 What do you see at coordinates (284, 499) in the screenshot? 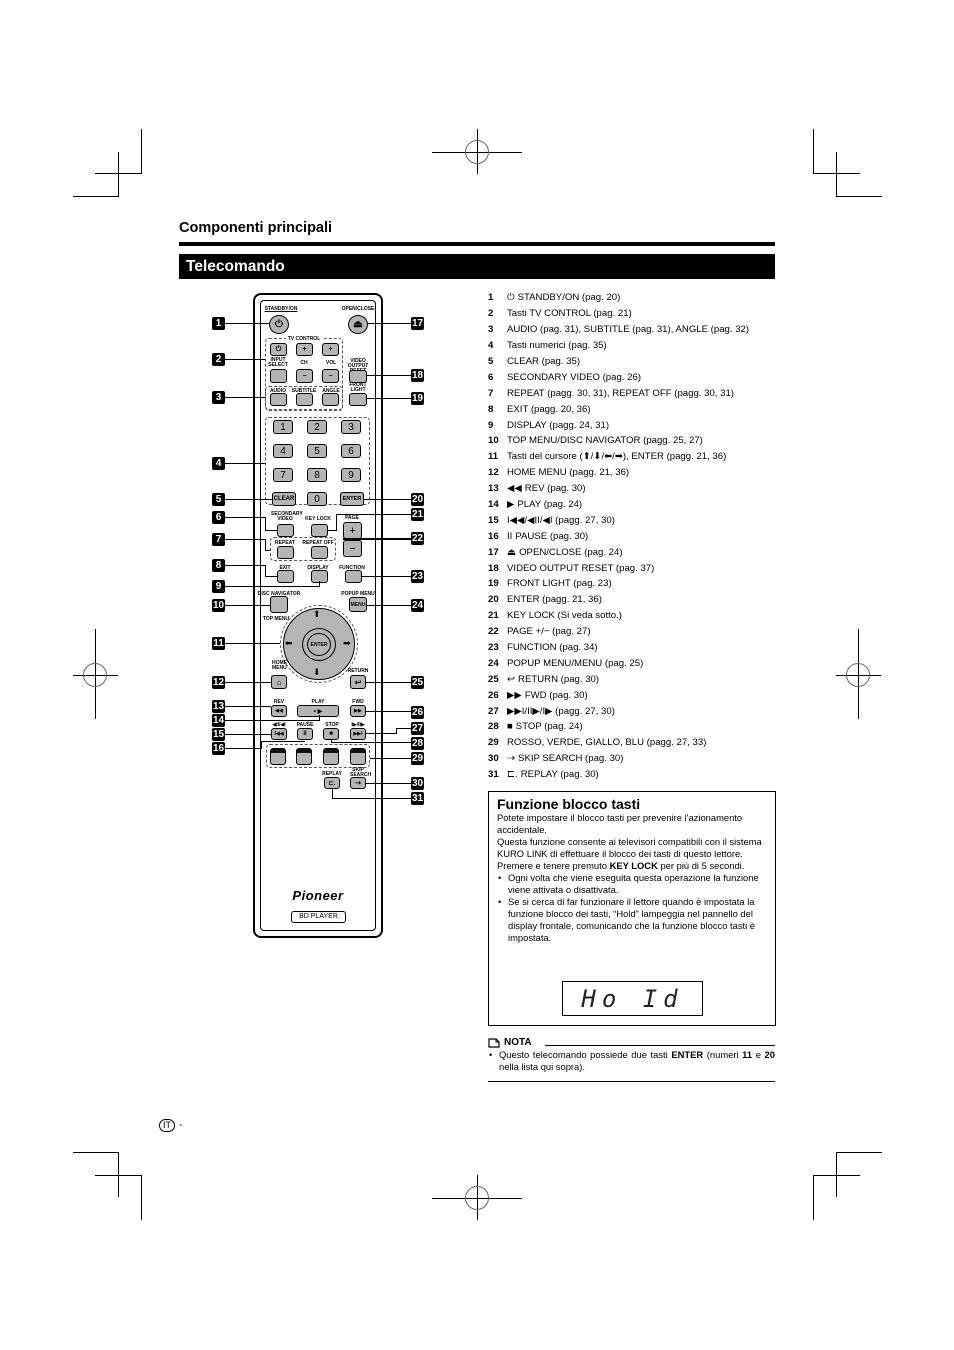
I see `clear-button: CLEAR` at bounding box center [284, 499].